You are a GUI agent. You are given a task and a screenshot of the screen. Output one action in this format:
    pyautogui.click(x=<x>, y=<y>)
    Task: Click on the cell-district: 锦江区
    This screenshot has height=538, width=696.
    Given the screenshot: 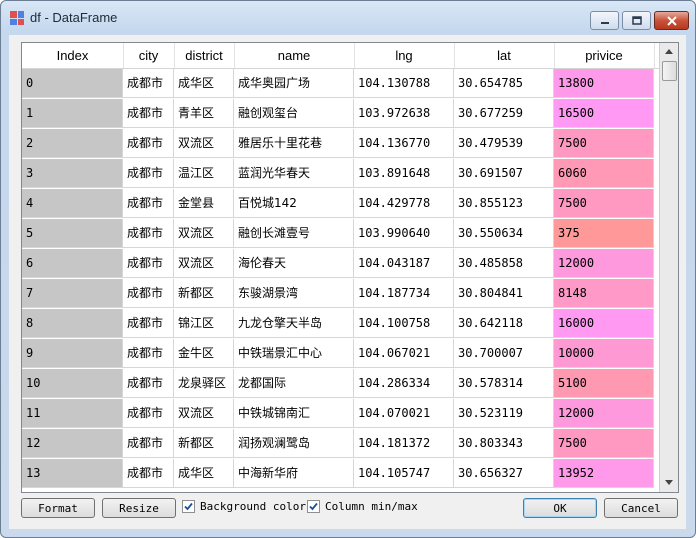 What is the action you would take?
    pyautogui.click(x=204, y=323)
    